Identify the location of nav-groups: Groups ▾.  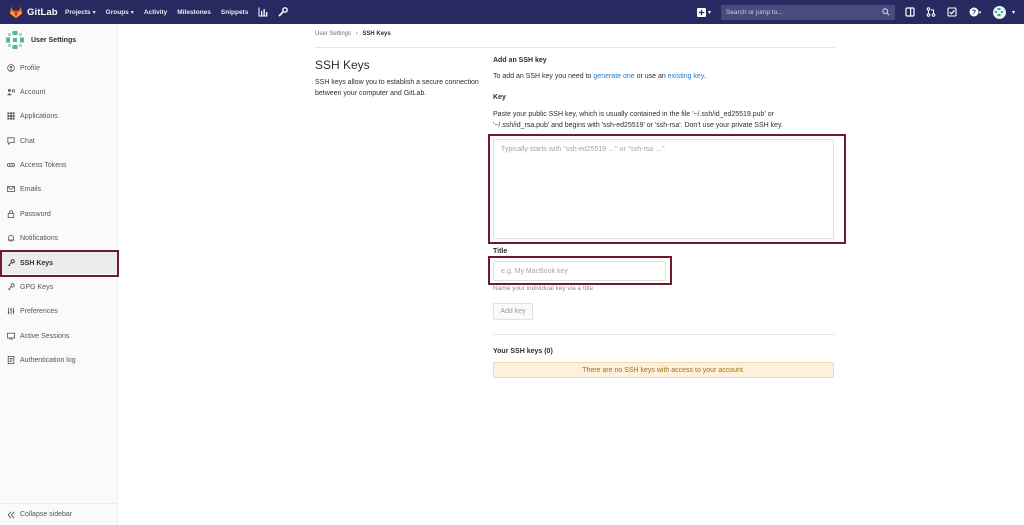
(120, 12).